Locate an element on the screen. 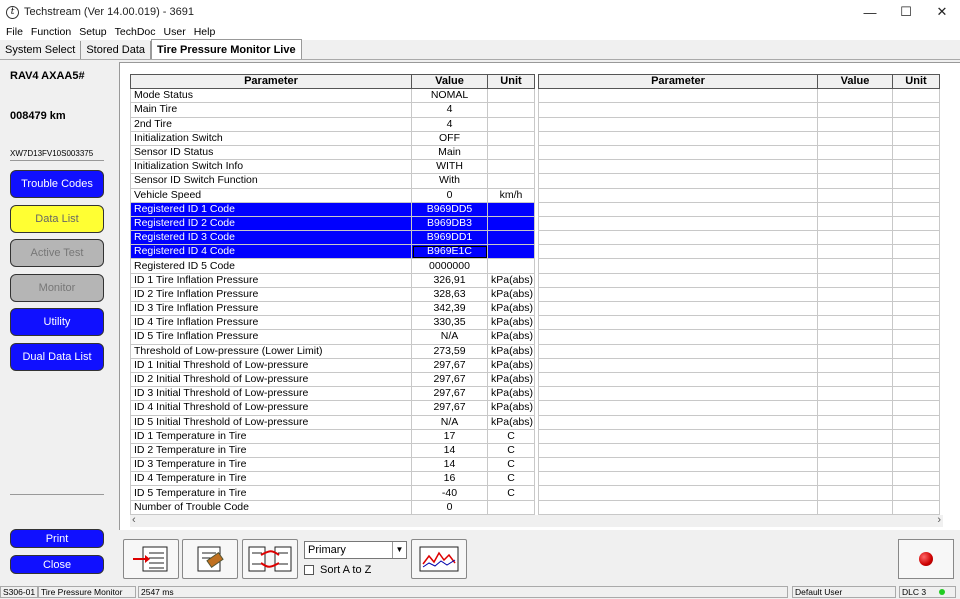 This screenshot has width=960, height=599. cell-parameter: ID 3 Initial Threshold of Low-pressure is located at coordinates (271, 394).